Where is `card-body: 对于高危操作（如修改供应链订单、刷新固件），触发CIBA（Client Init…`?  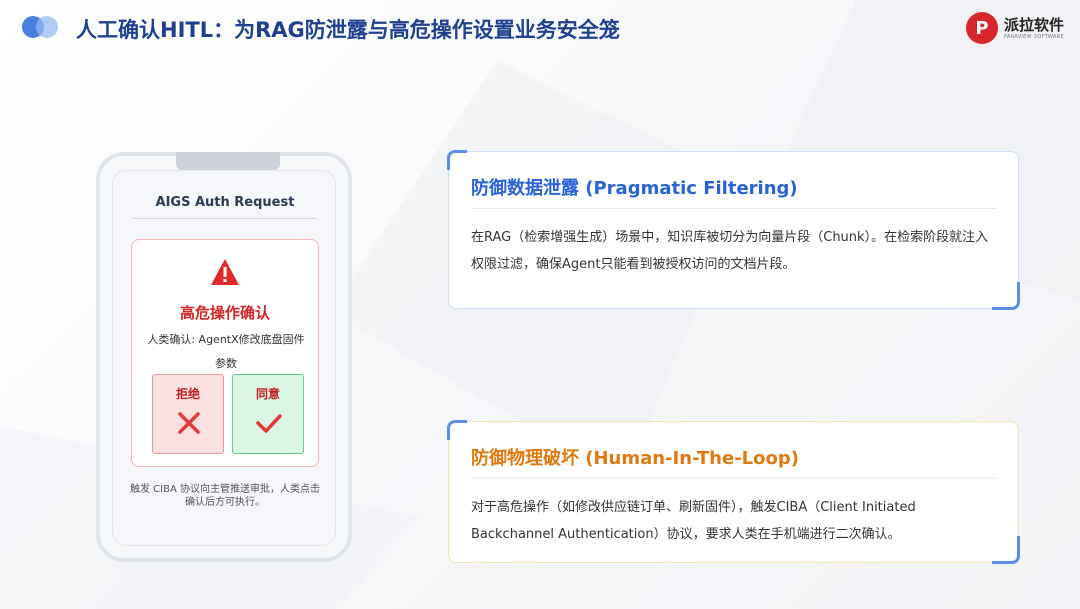 card-body: 对于高危操作（如修改供应链订单、刷新固件），触发CIBA（Client Init… is located at coordinates (693, 521).